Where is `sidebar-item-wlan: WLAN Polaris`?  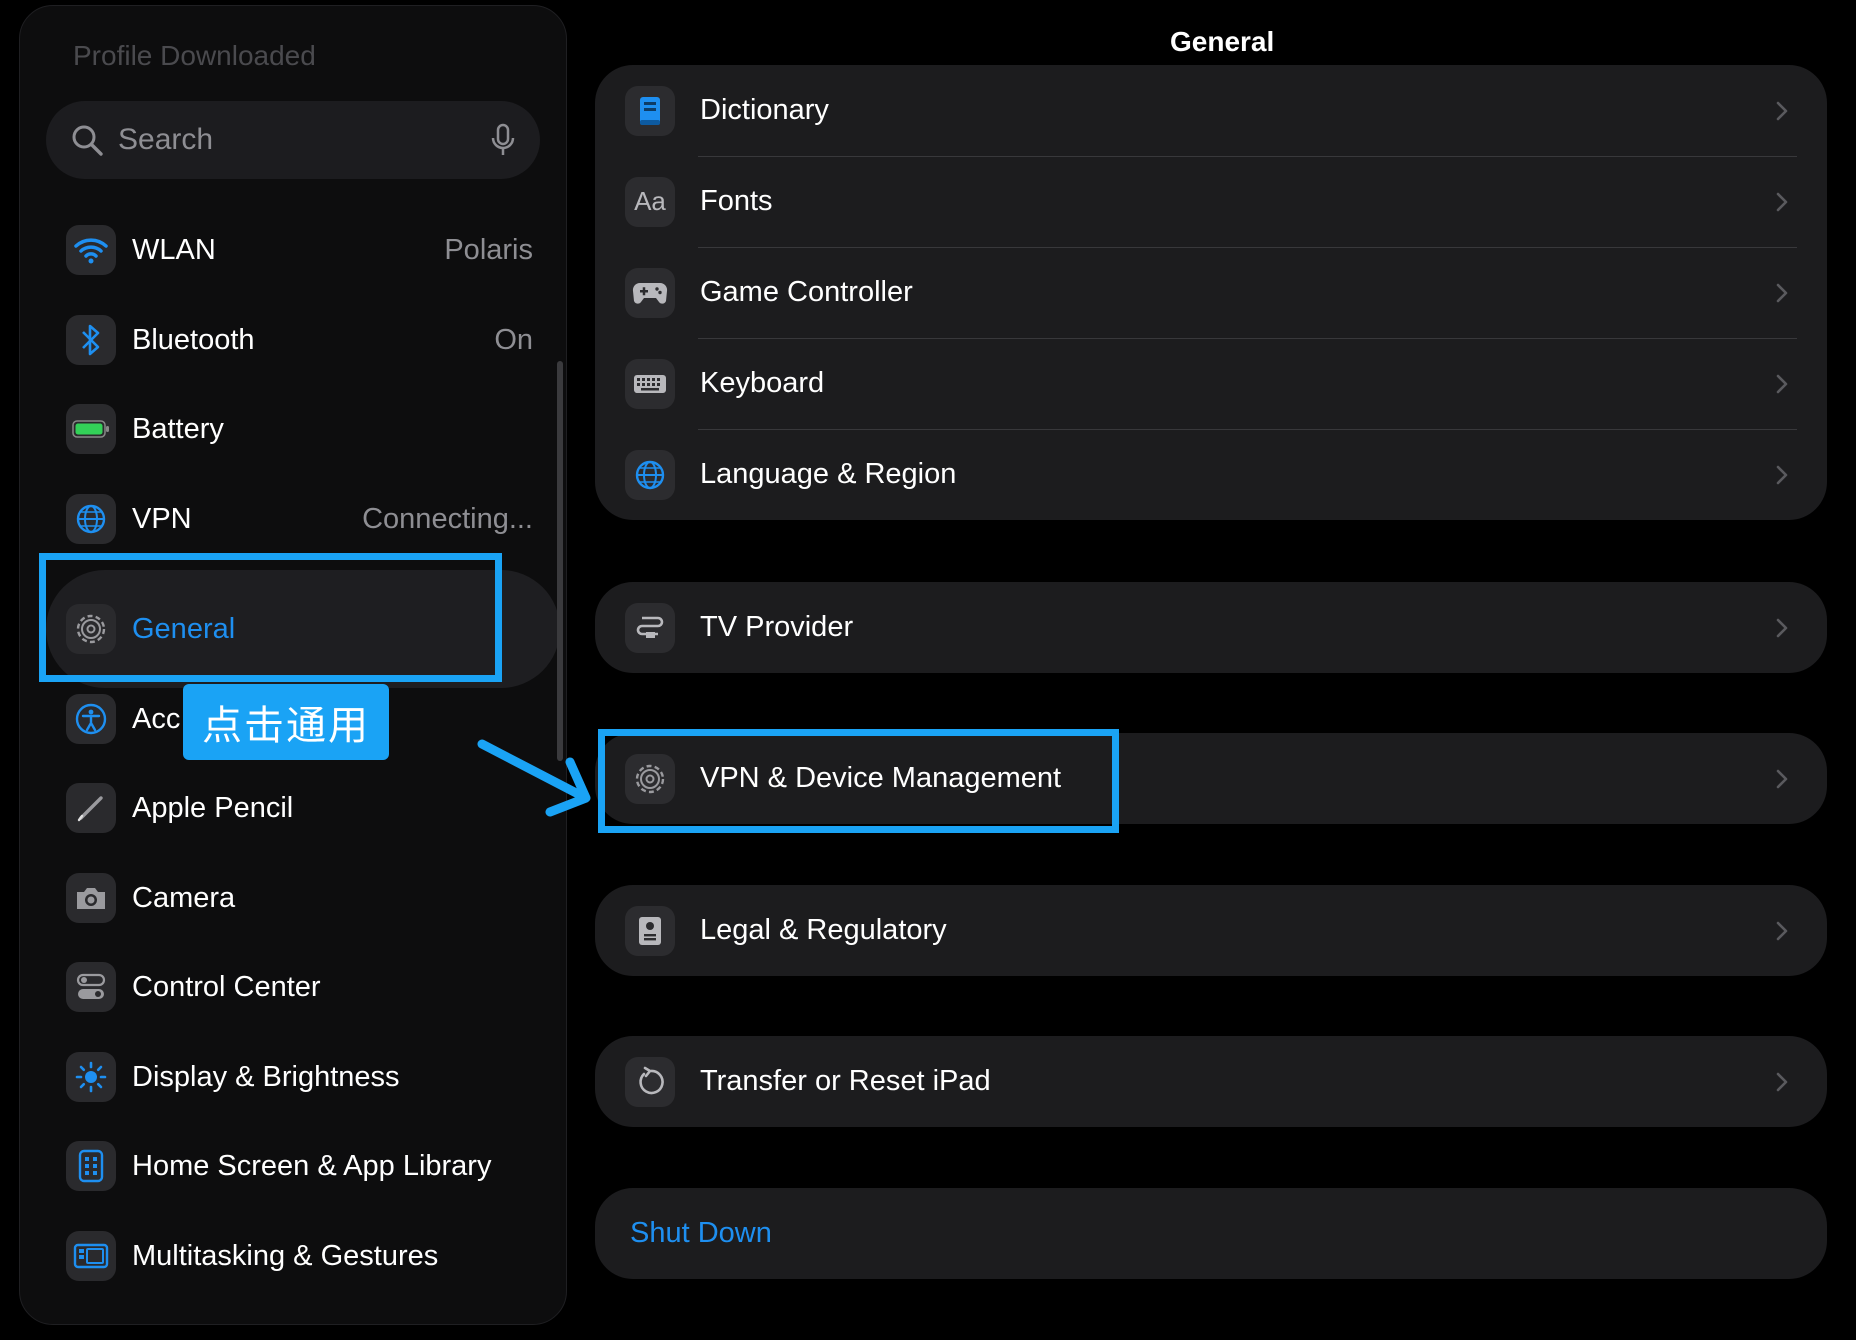
sidebar-item-wlan: WLAN Polaris is located at coordinates (303, 250).